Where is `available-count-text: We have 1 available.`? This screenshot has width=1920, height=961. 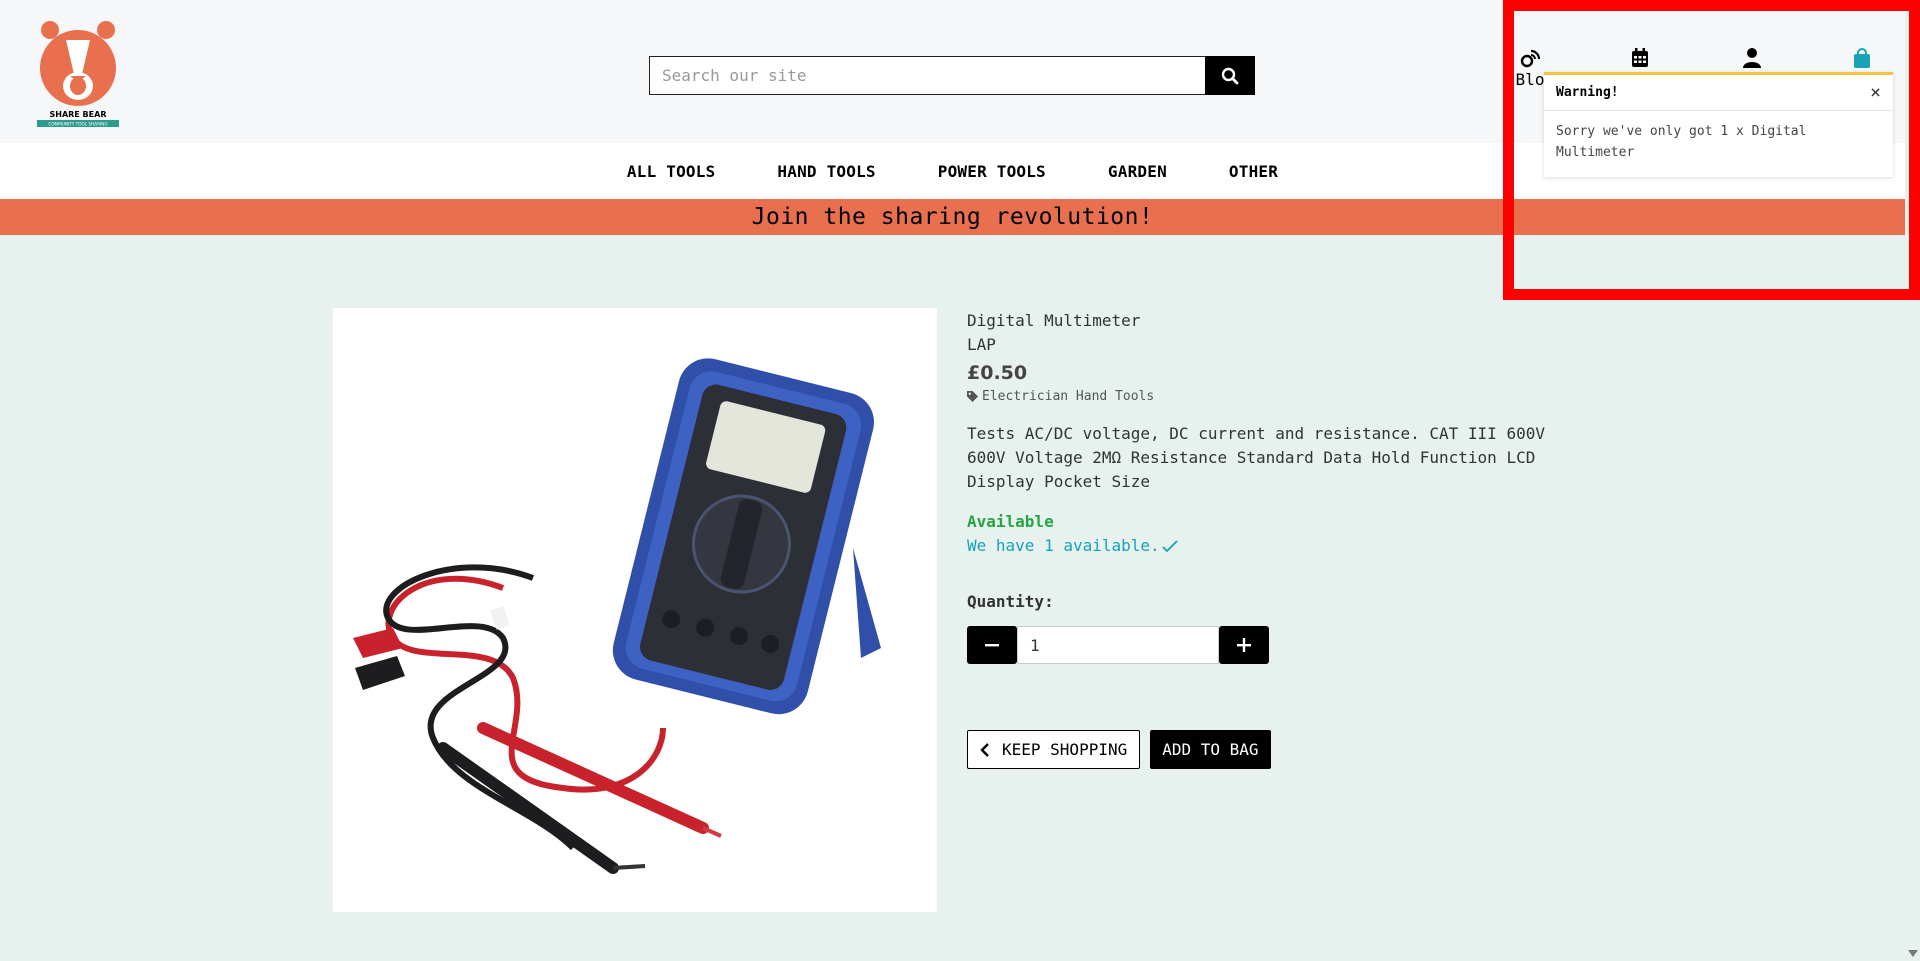
available-count-text: We have 1 available. is located at coordinates (1063, 545).